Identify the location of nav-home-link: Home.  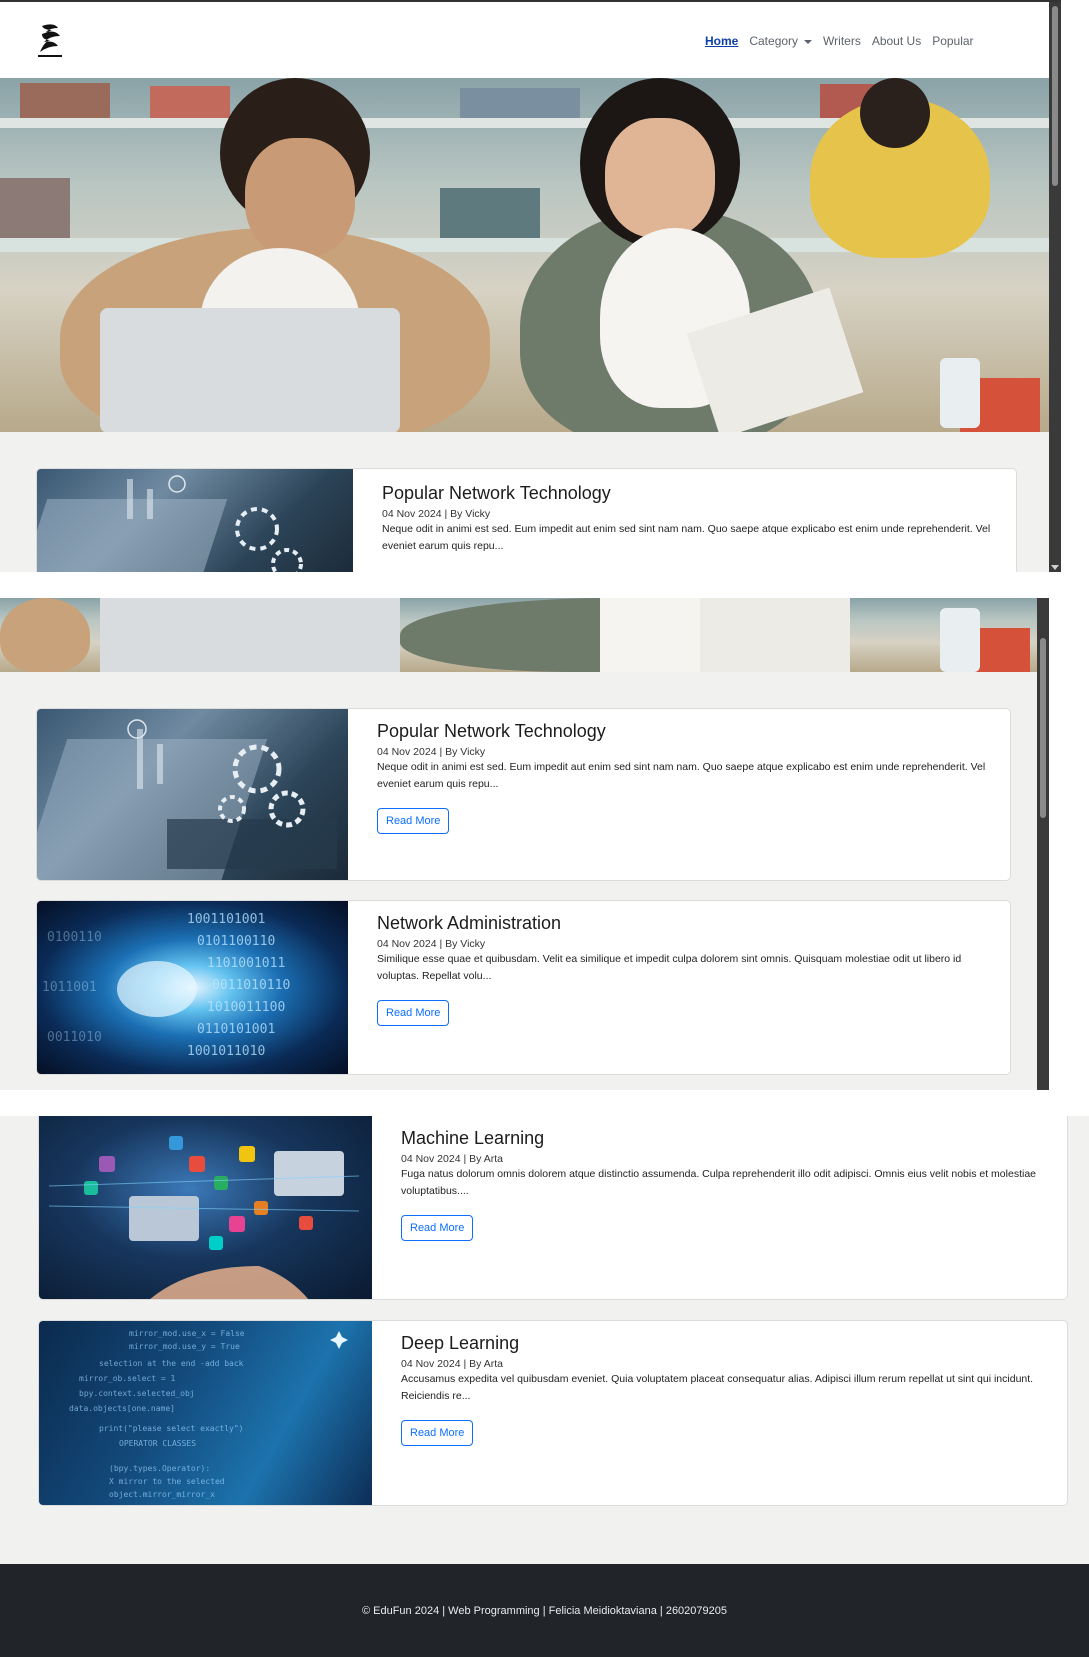
(721, 41).